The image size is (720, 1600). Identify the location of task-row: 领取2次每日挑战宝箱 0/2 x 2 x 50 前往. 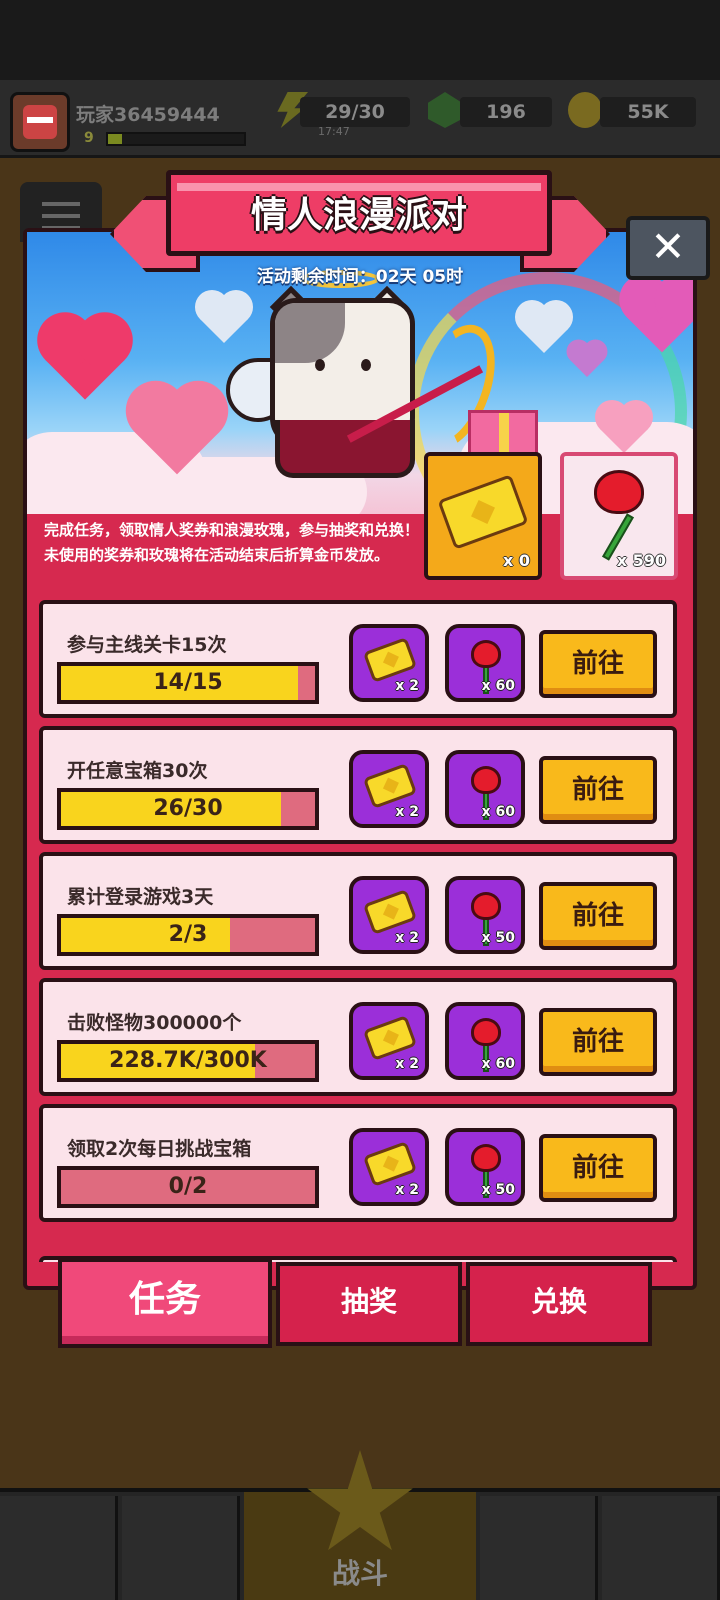
(358, 1163).